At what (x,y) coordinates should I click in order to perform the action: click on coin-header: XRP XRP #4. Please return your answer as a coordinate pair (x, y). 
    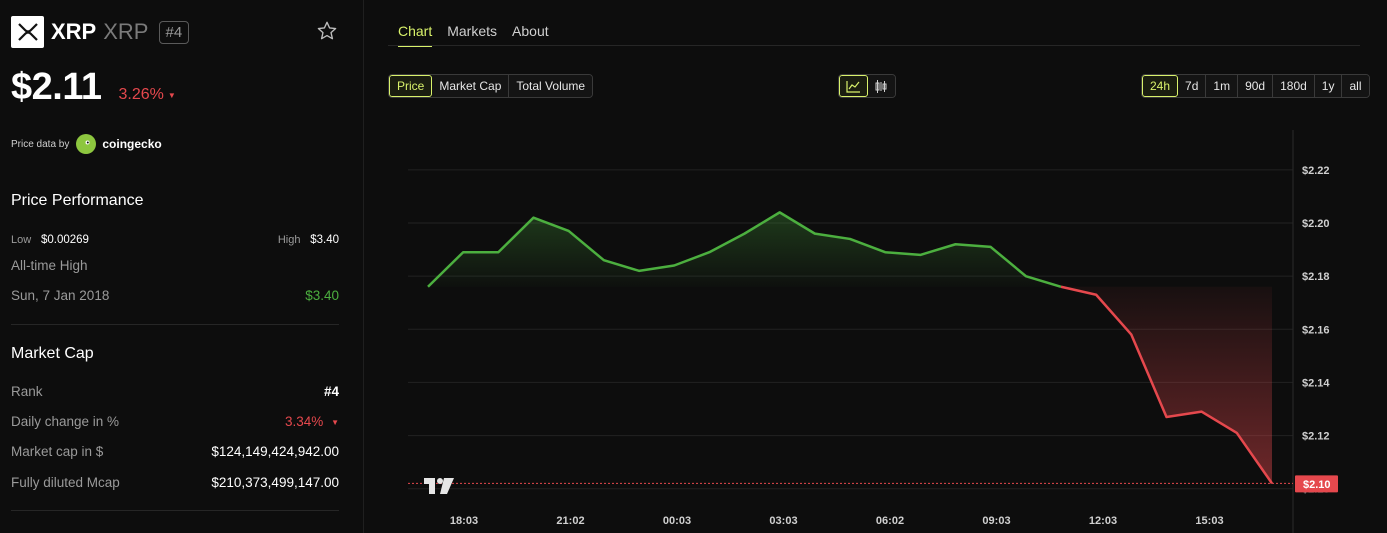
    Looking at the image, I should click on (176, 32).